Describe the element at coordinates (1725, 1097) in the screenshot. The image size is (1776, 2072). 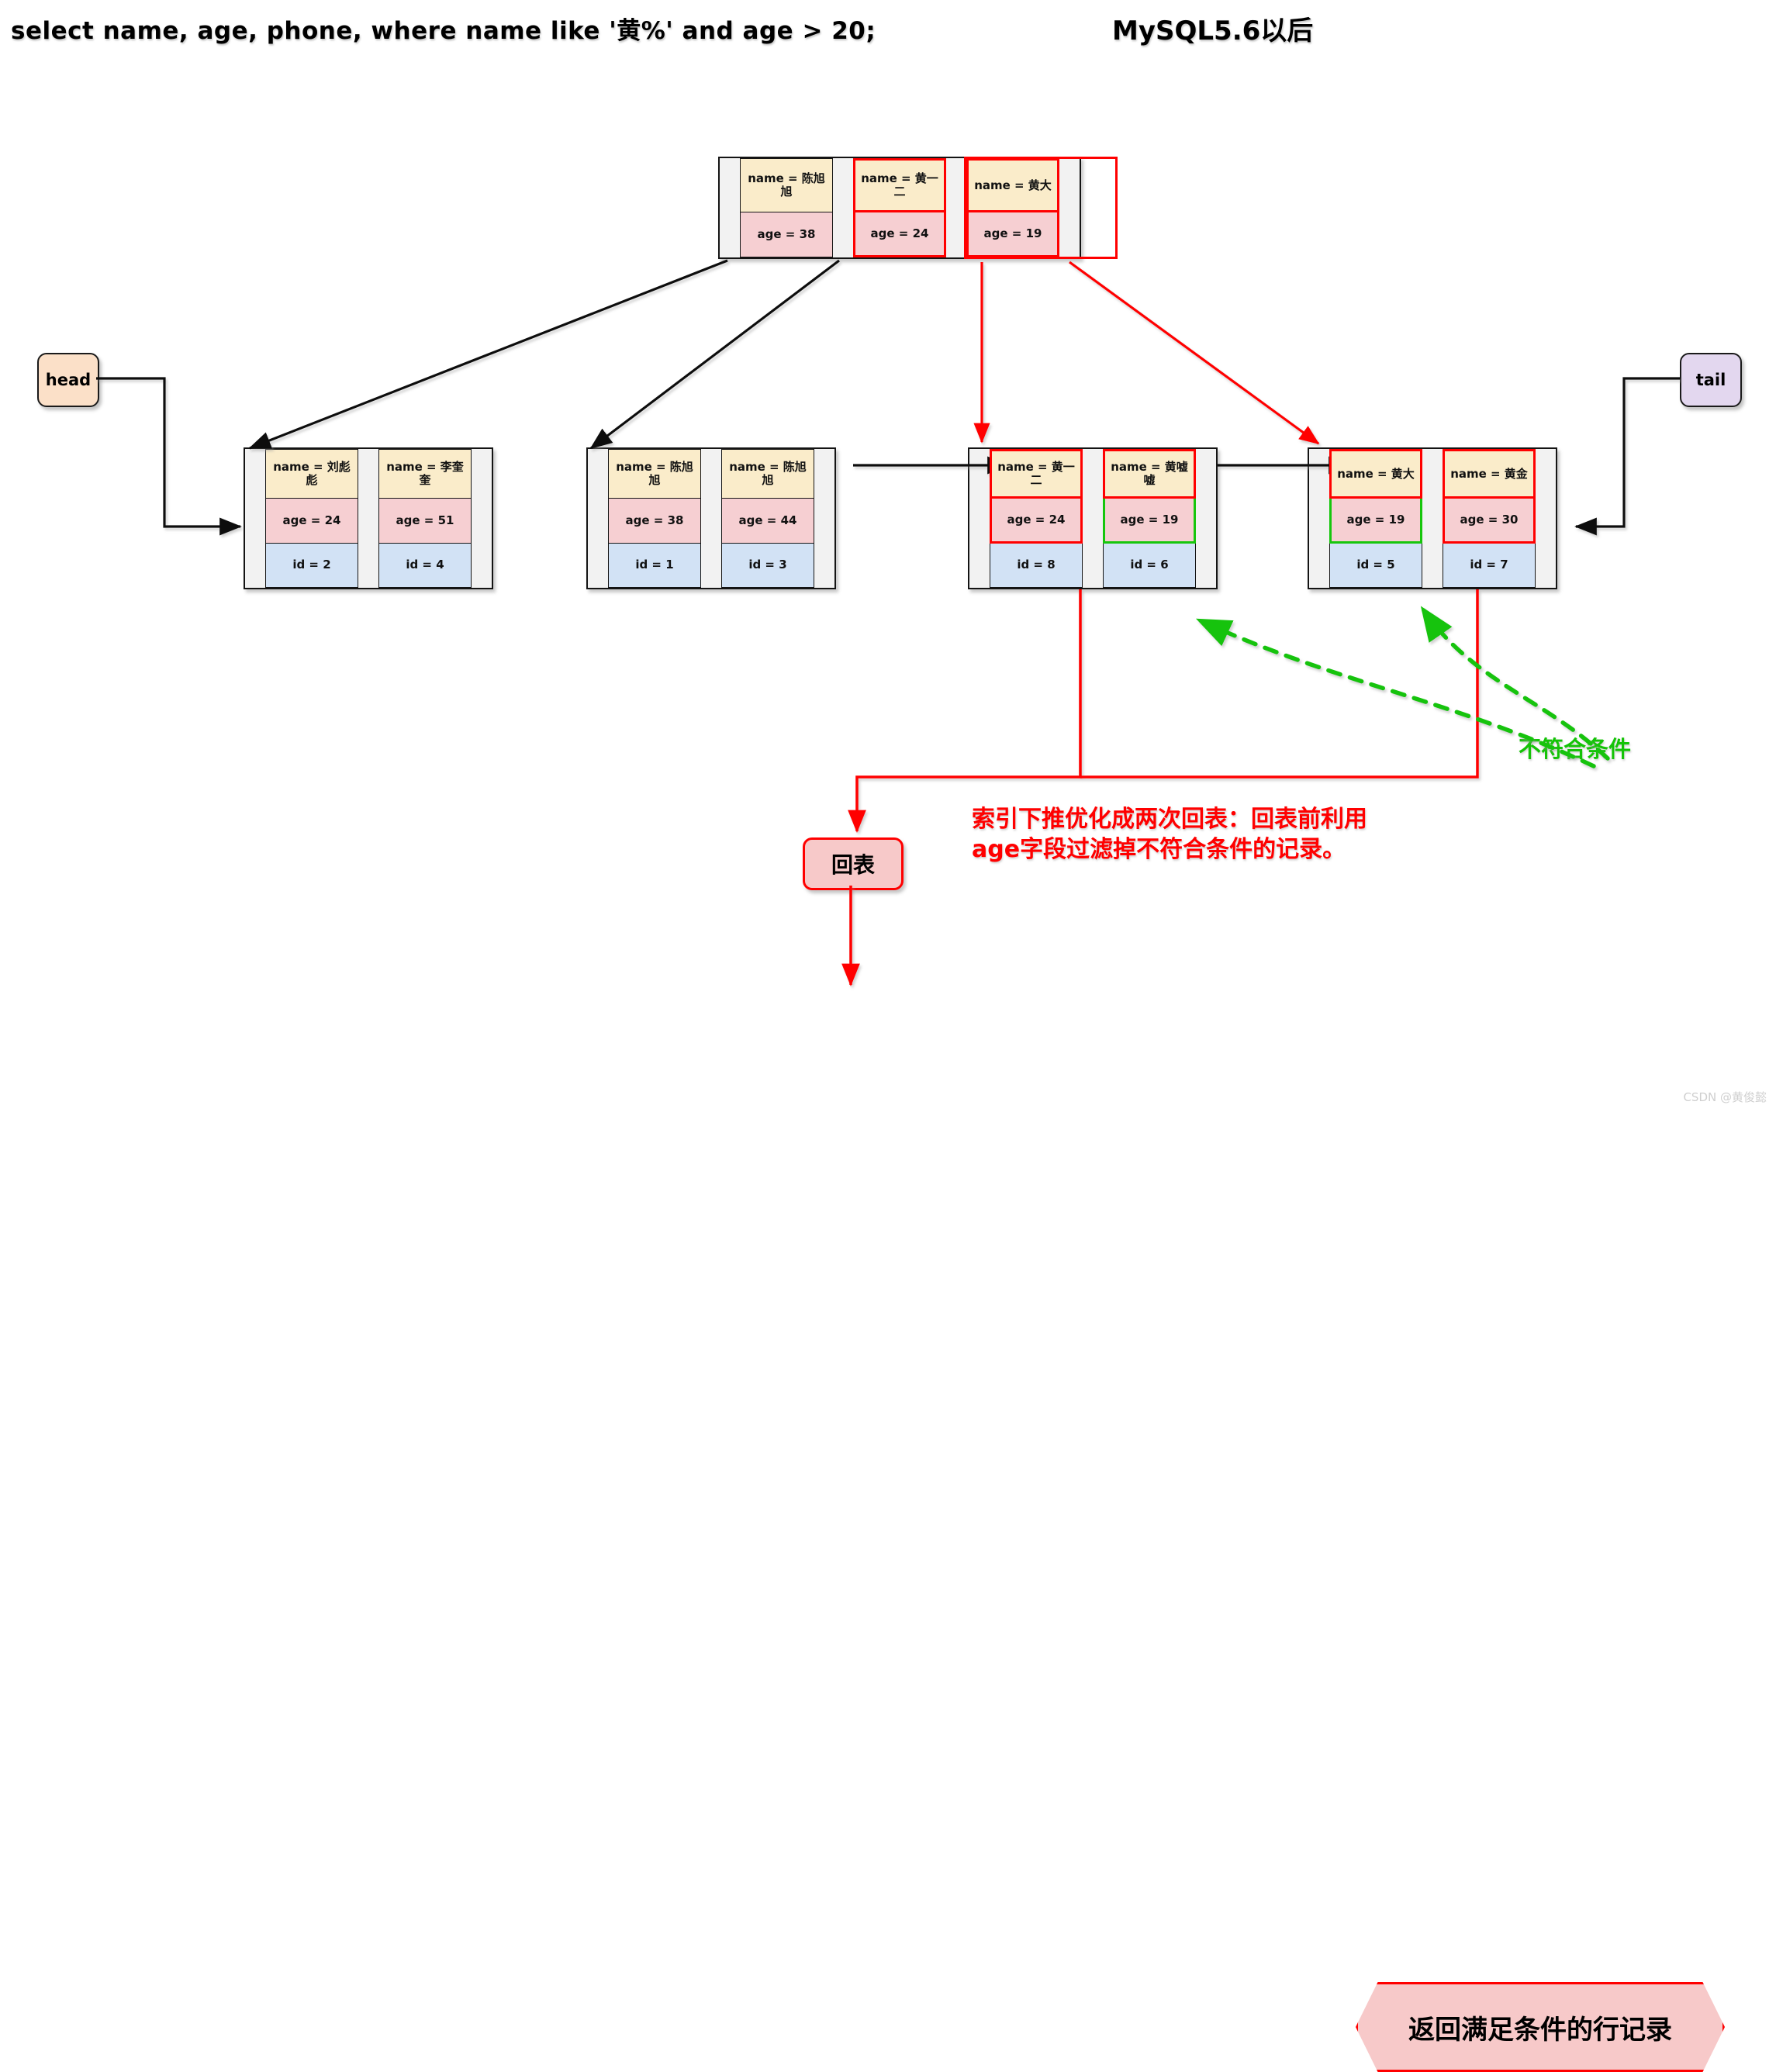
I see `watermark: CSDN @黄俊懿` at that location.